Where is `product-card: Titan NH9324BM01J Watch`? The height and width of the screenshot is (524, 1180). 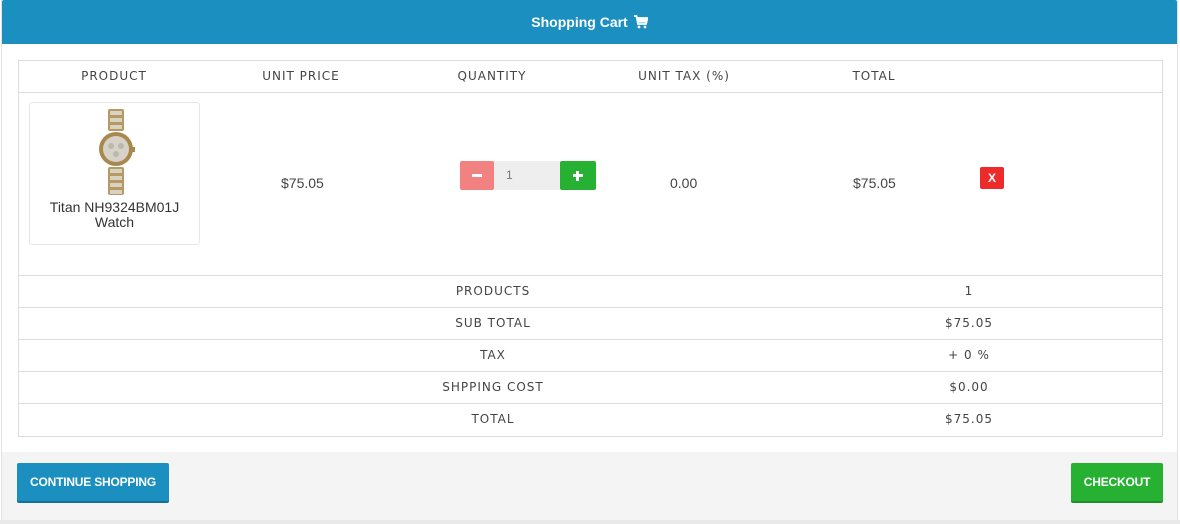 product-card: Titan NH9324BM01J Watch is located at coordinates (114, 173).